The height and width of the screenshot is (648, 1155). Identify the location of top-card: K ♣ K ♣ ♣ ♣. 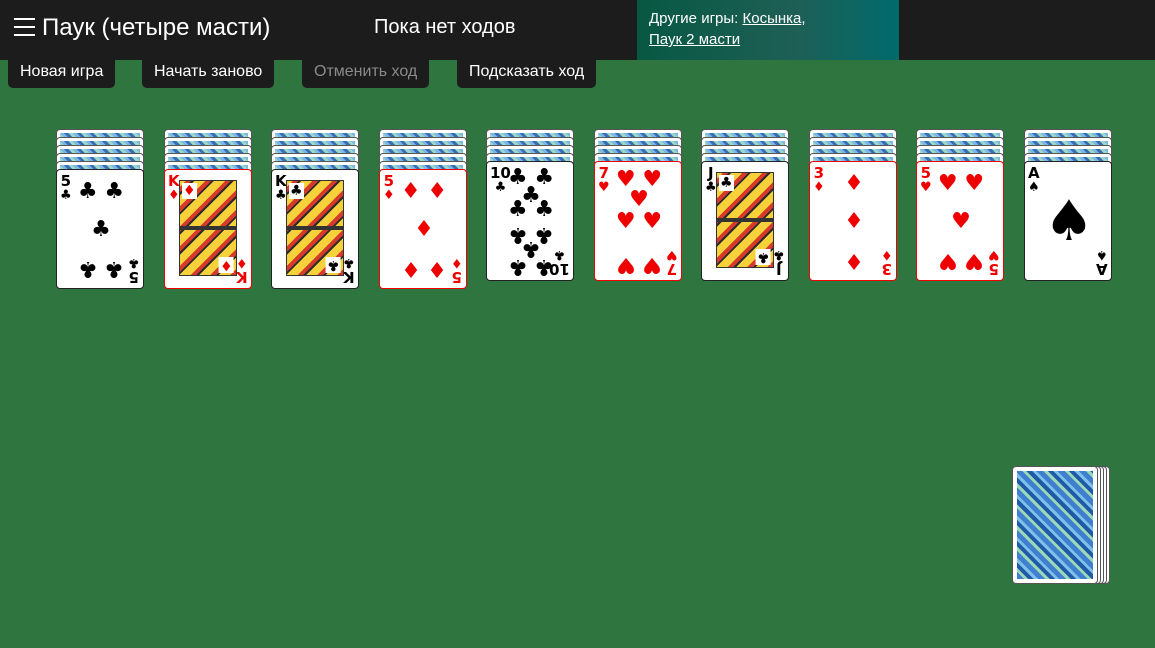
(315, 229).